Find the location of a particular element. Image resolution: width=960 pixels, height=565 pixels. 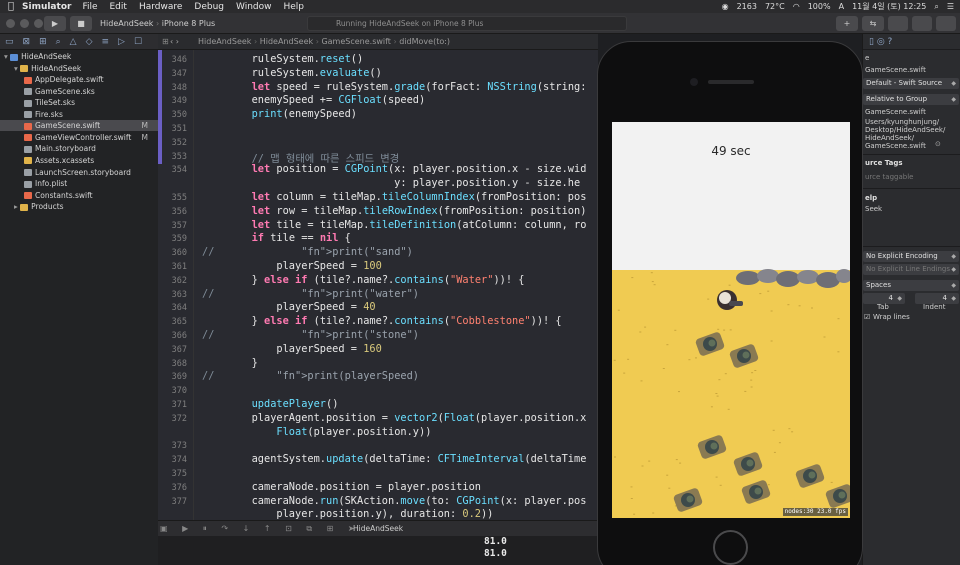

toggle-inspector-button is located at coordinates (946, 23).